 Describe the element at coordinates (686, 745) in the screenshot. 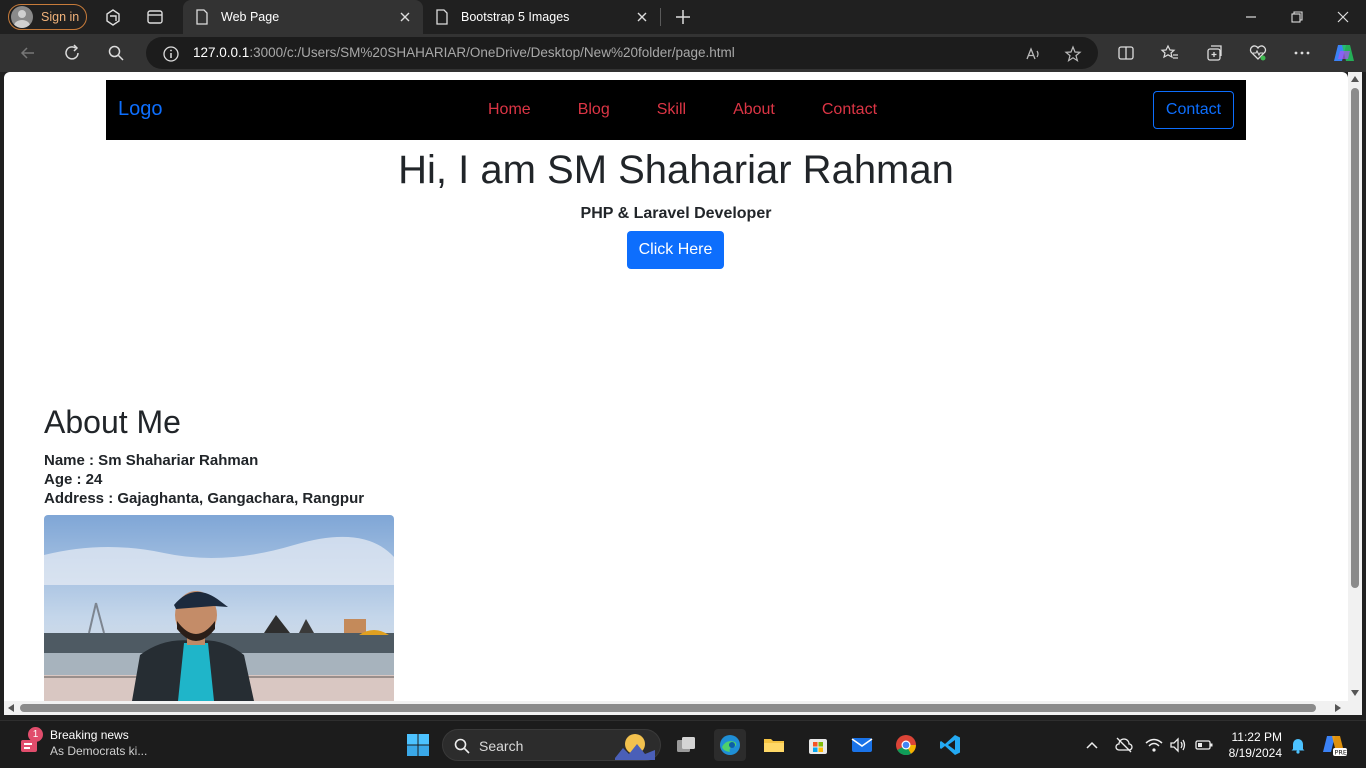

I see `task-view-icon` at that location.